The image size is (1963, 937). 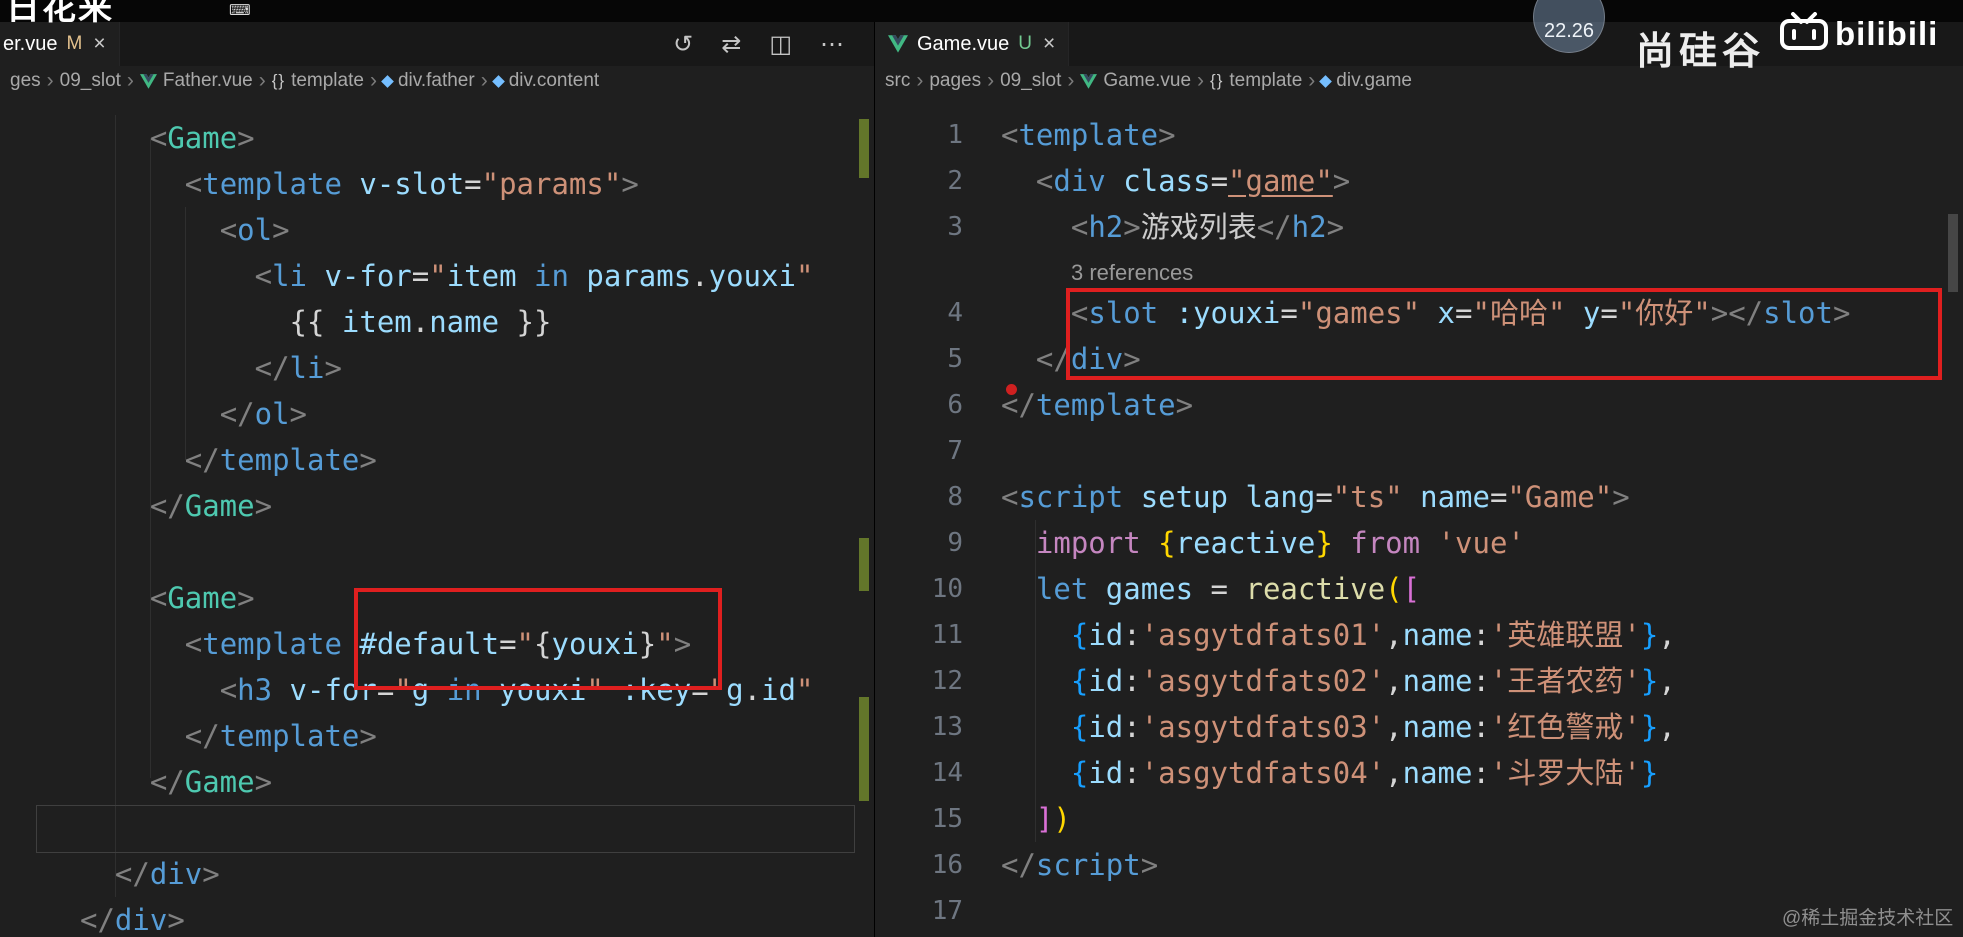 I want to click on code-line: 14 {id:'asgytdfats04',name:'斗罗大陆'}, so click(x=1419, y=773).